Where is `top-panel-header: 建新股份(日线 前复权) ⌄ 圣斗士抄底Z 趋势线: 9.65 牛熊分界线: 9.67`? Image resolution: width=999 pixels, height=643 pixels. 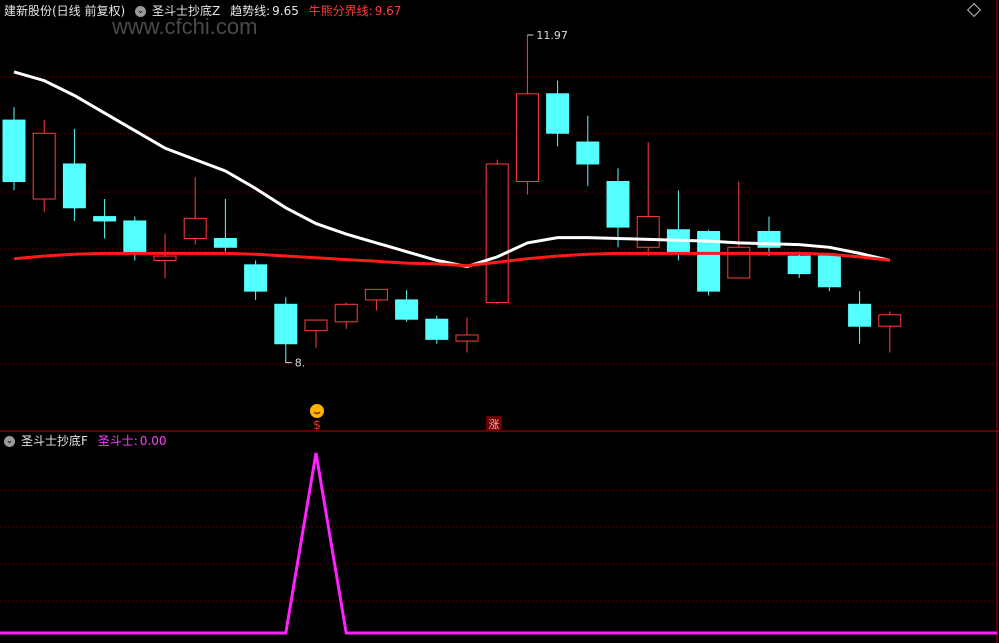 top-panel-header: 建新股份(日线 前复权) ⌄ 圣斗士抄底Z 趋势线: 9.65 牛熊分界线: 9.67 is located at coordinates (205, 11).